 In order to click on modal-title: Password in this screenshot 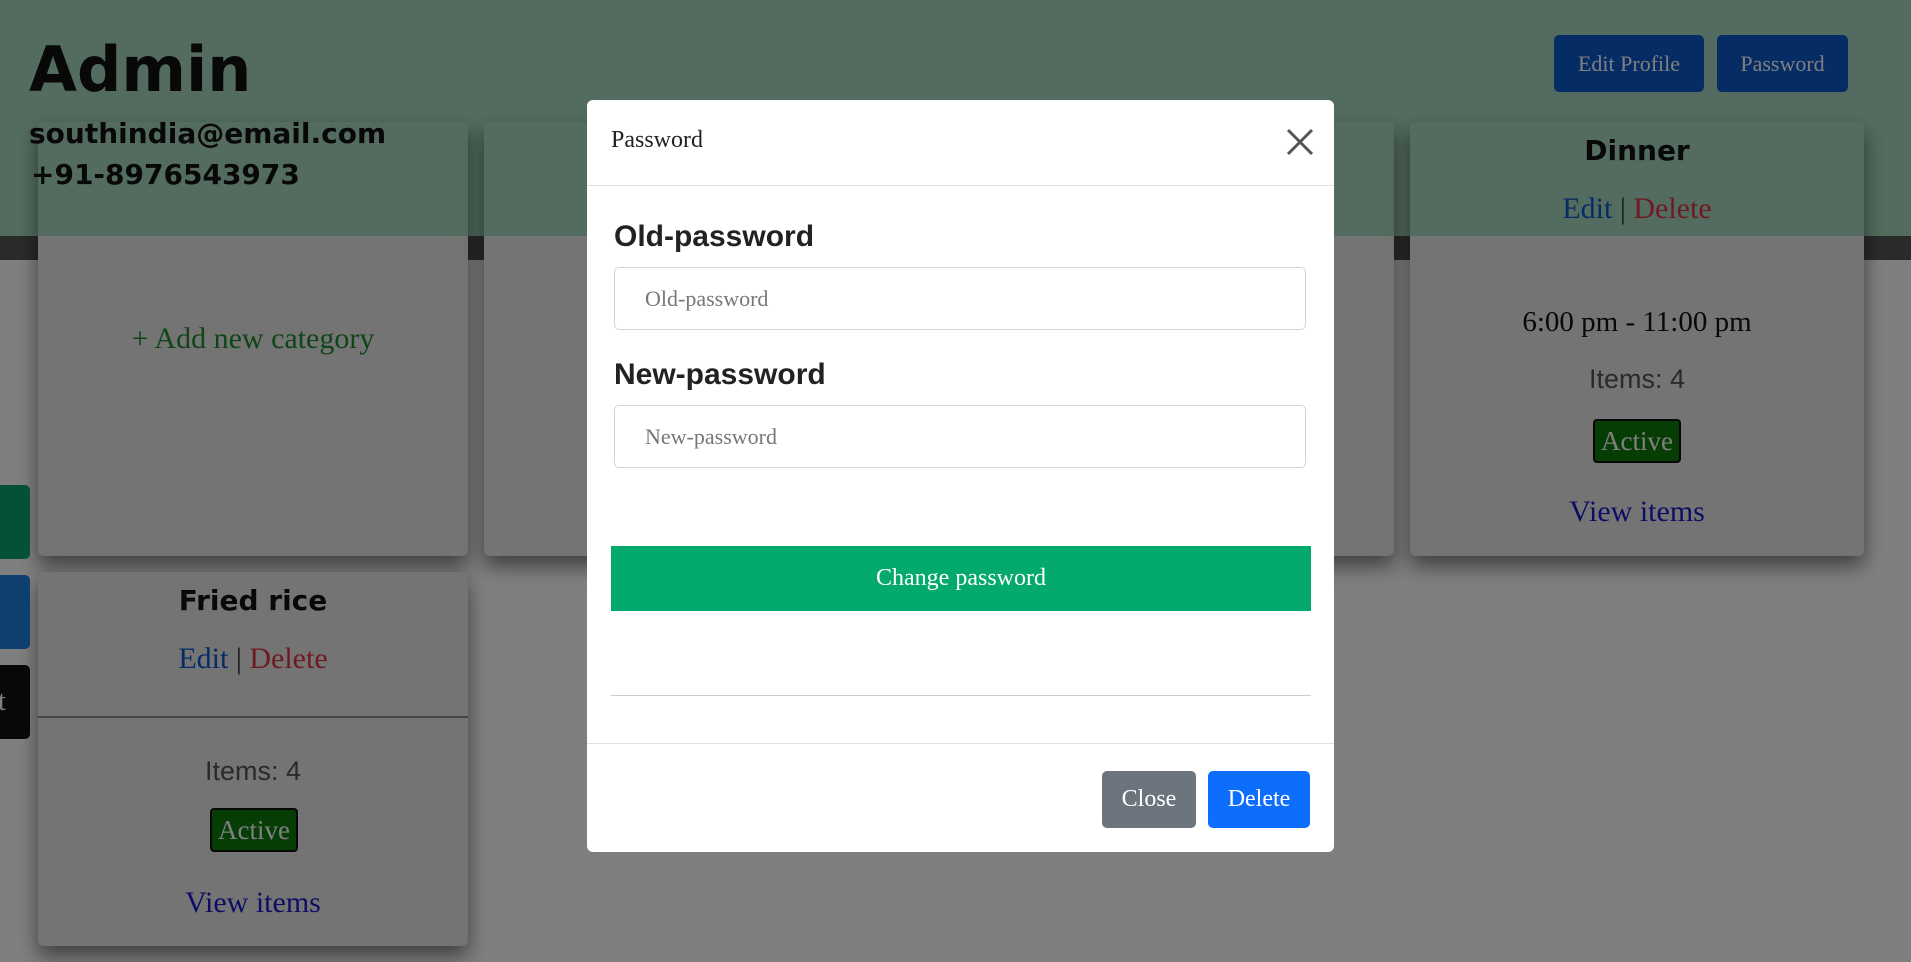, I will do `click(657, 140)`.